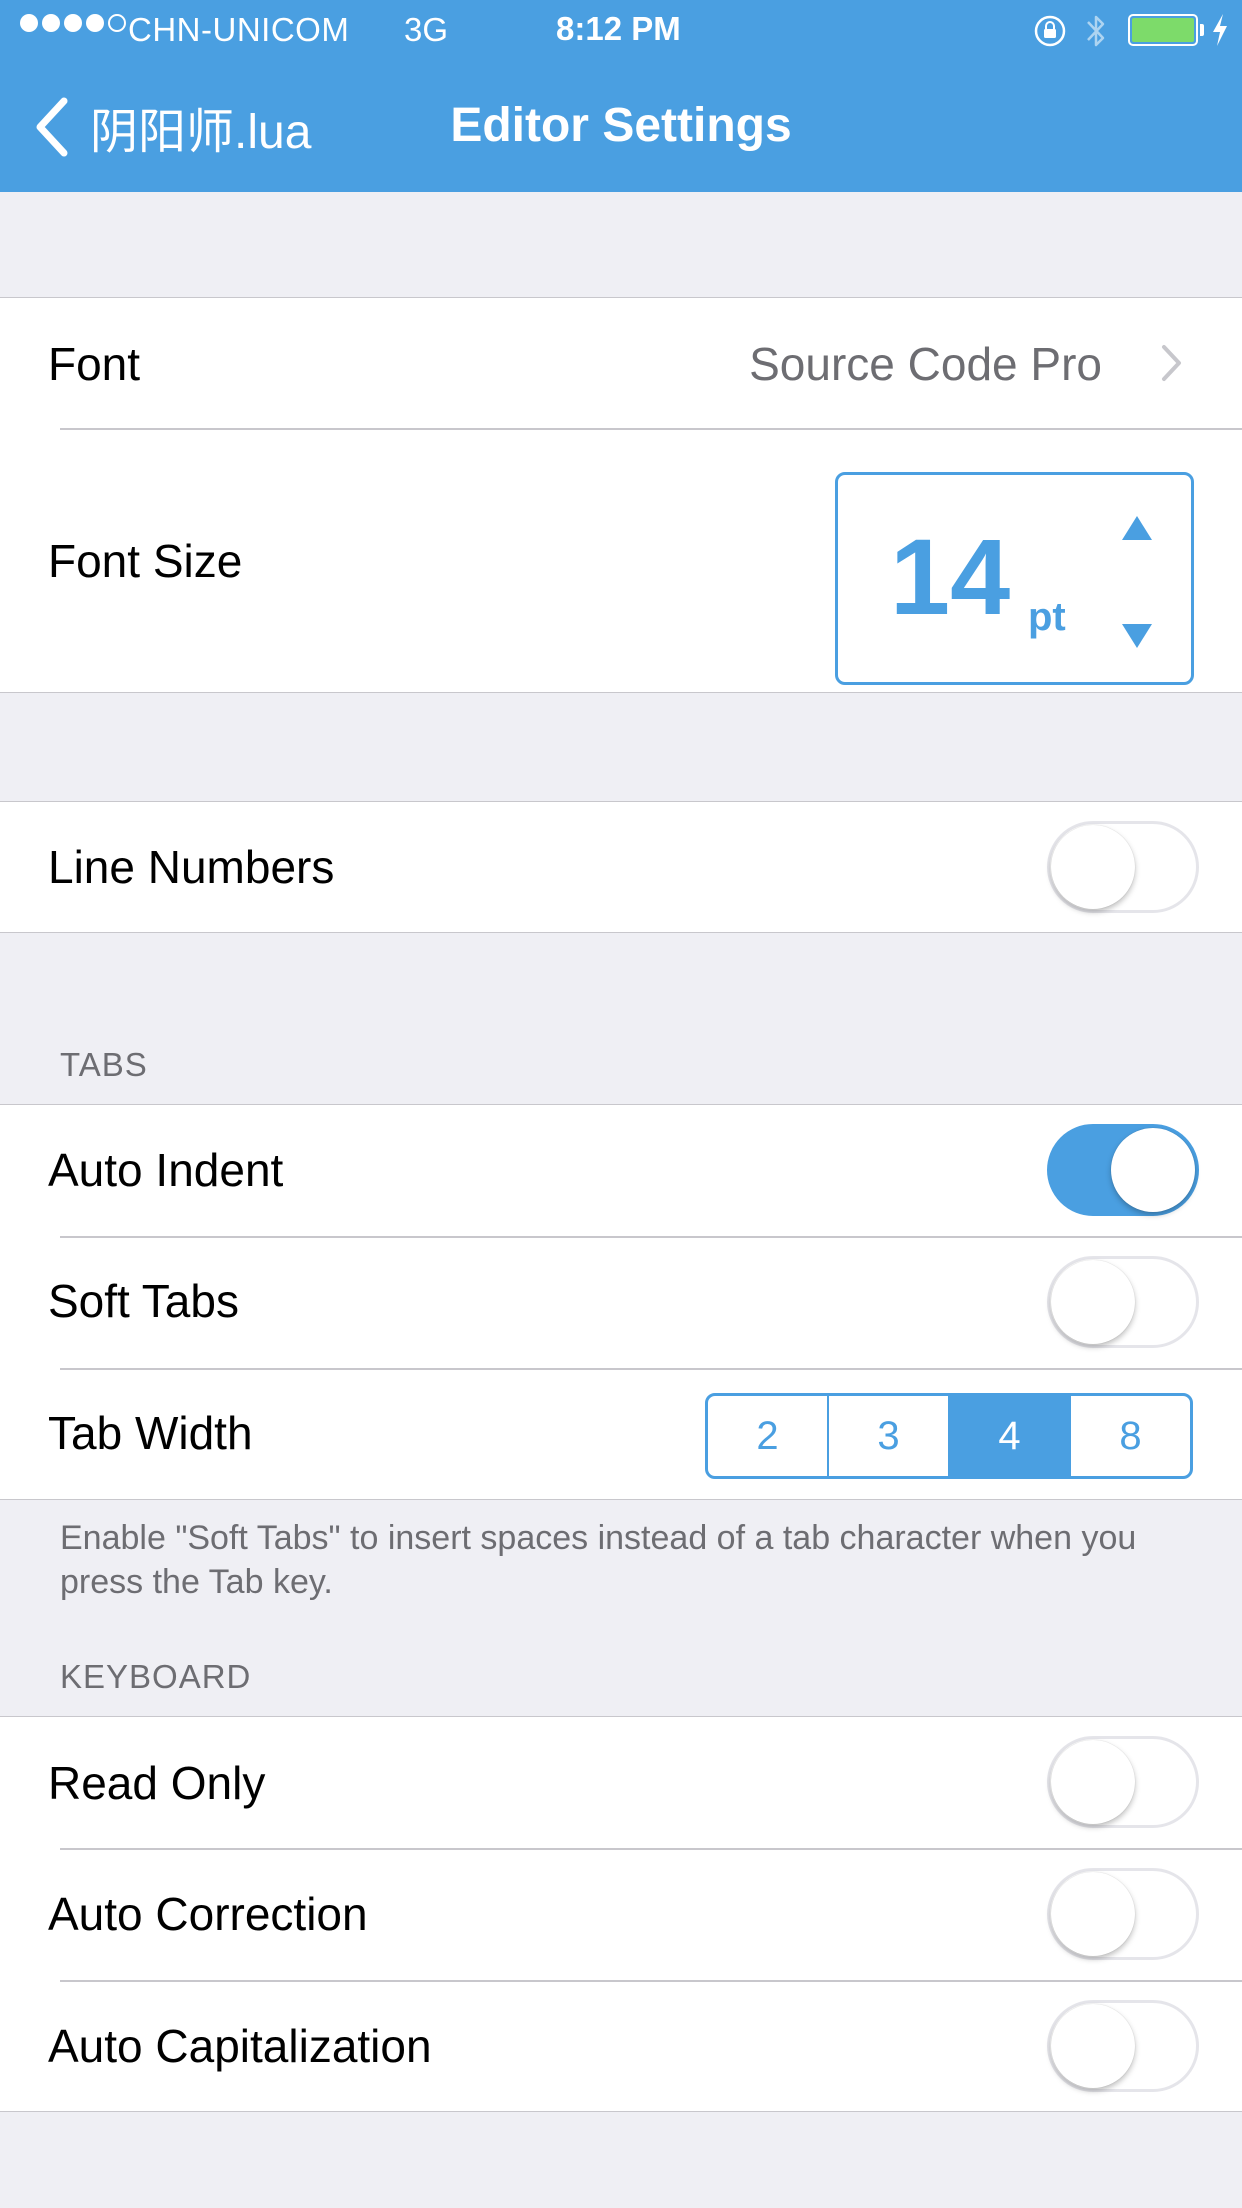 The width and height of the screenshot is (1242, 2208). Describe the element at coordinates (94, 364) in the screenshot. I see `font-label: Font` at that location.